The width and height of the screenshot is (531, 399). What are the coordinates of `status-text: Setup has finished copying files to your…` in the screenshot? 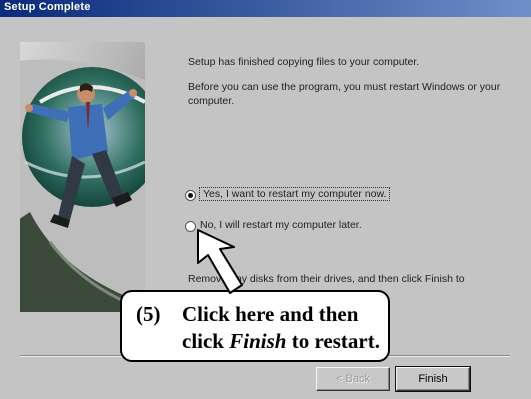 It's located at (304, 62).